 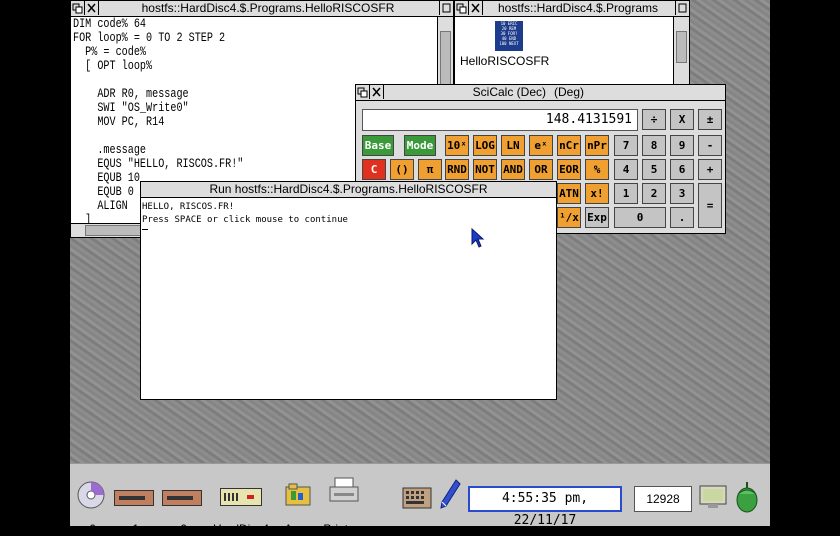 I want to click on multiply-button: X, so click(x=682, y=119).